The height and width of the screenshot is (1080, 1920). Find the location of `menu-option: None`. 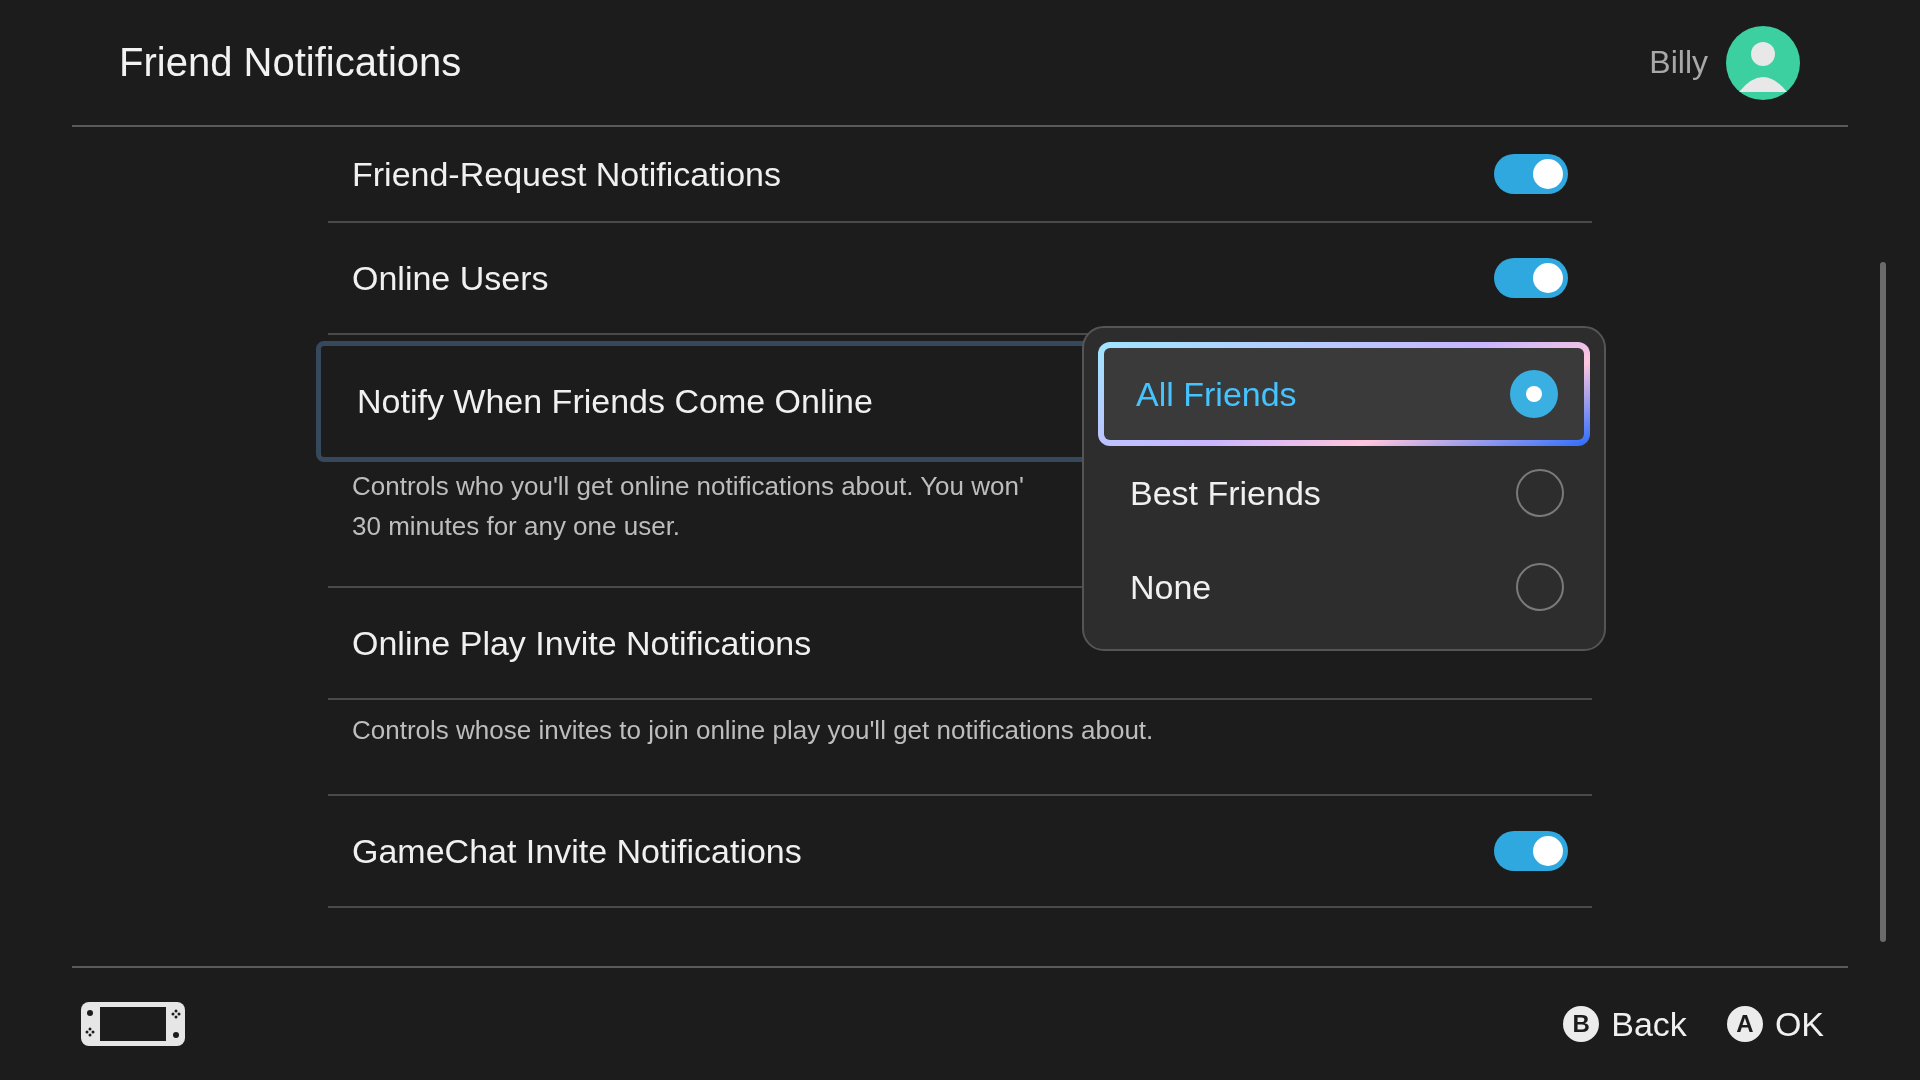

menu-option: None is located at coordinates (1344, 587).